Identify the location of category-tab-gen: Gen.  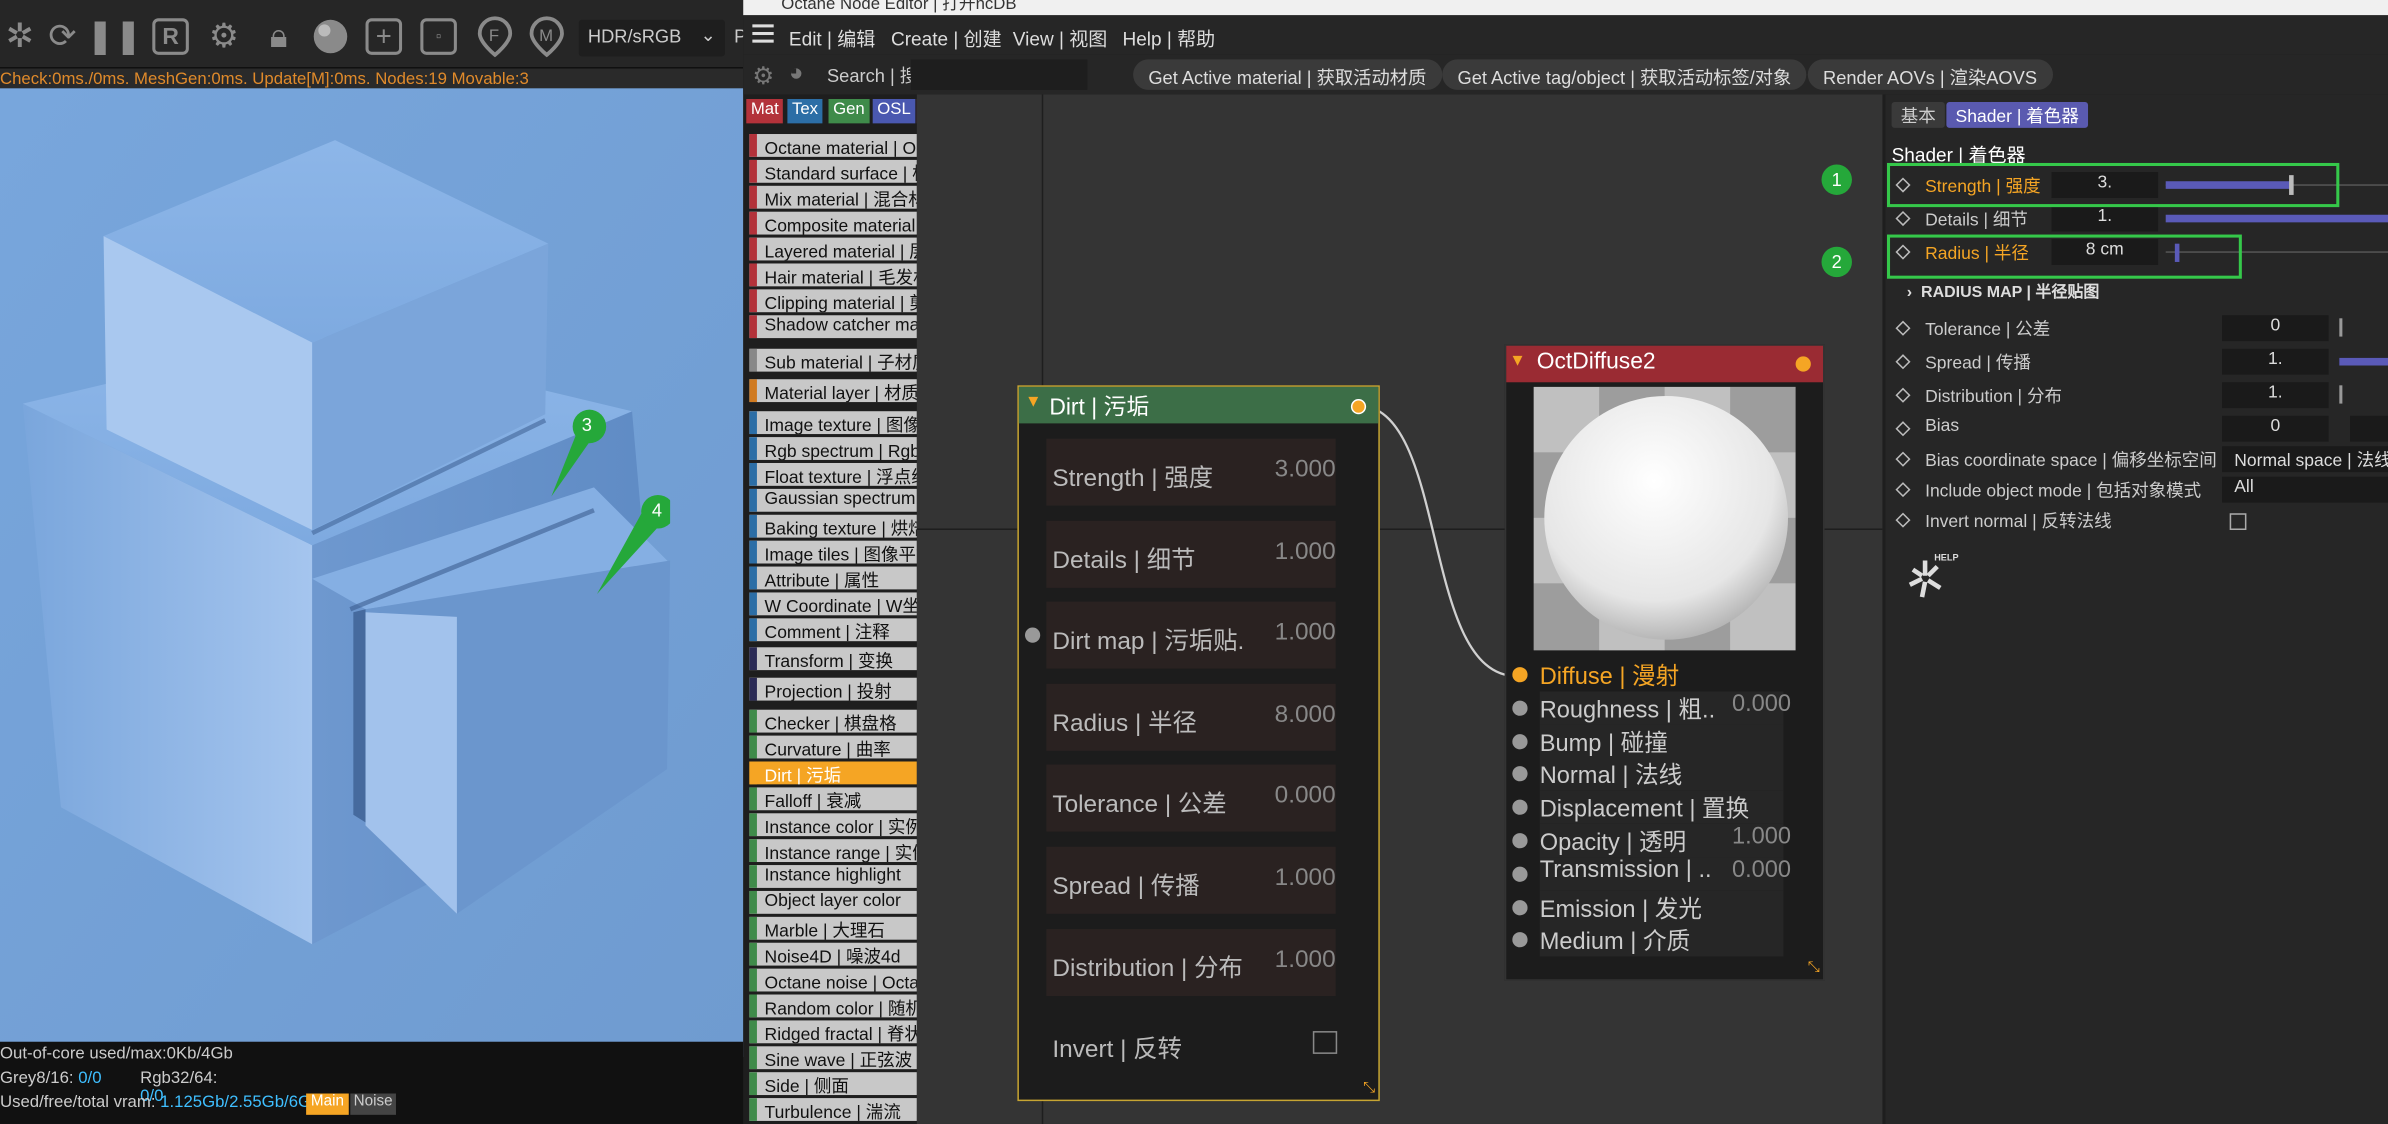
(849, 111).